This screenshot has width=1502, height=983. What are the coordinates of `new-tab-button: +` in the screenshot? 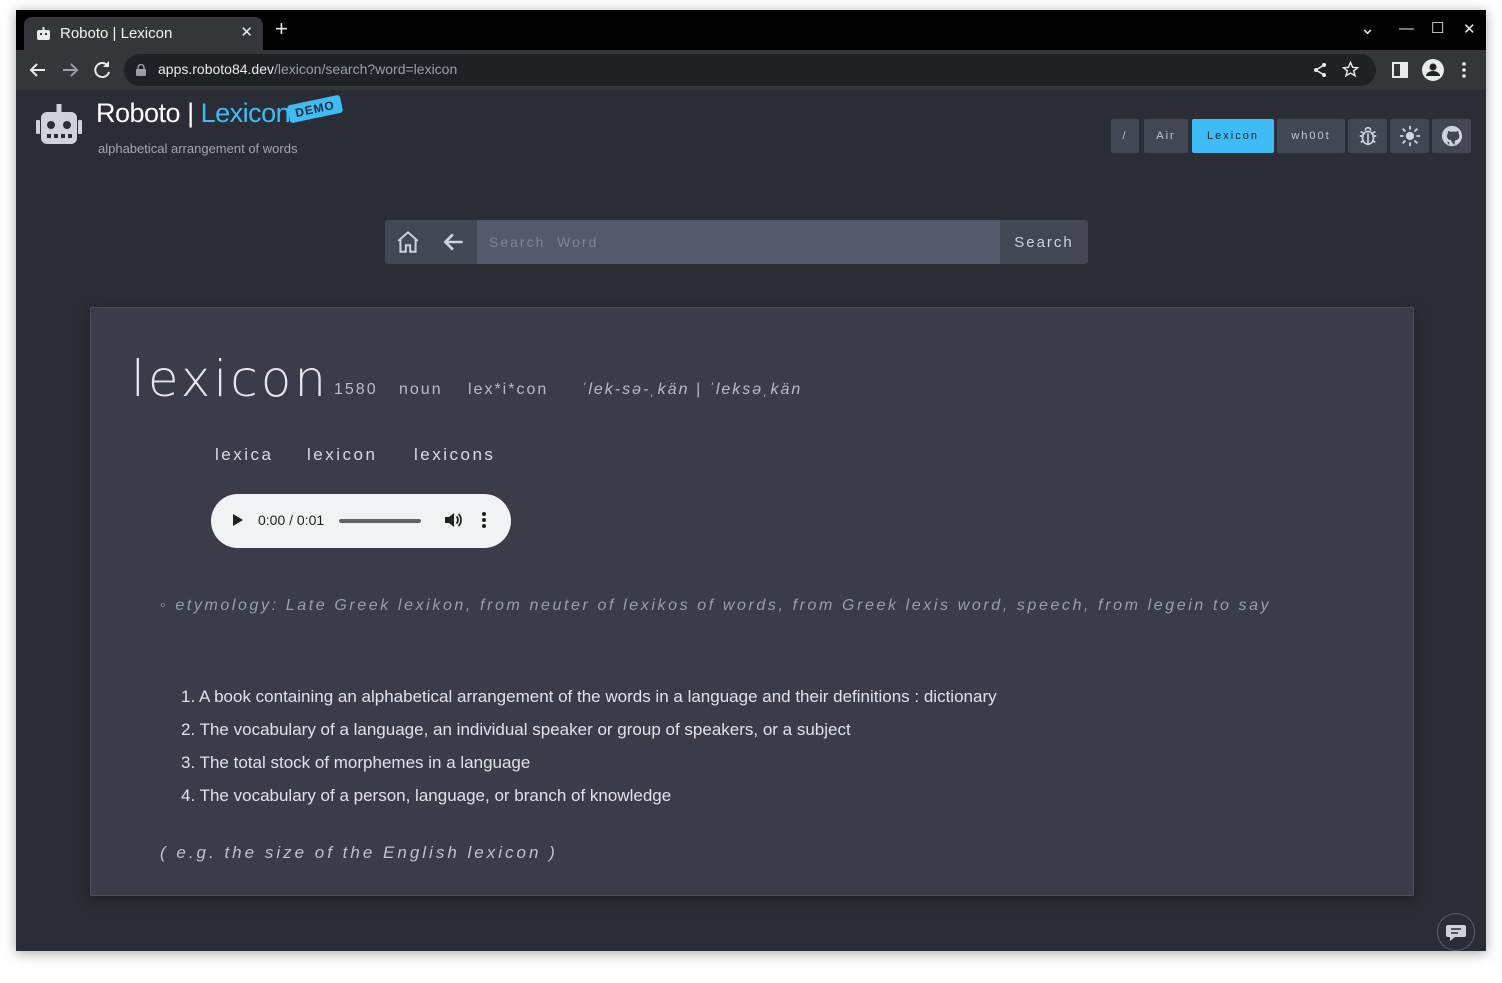 It's located at (281, 29).